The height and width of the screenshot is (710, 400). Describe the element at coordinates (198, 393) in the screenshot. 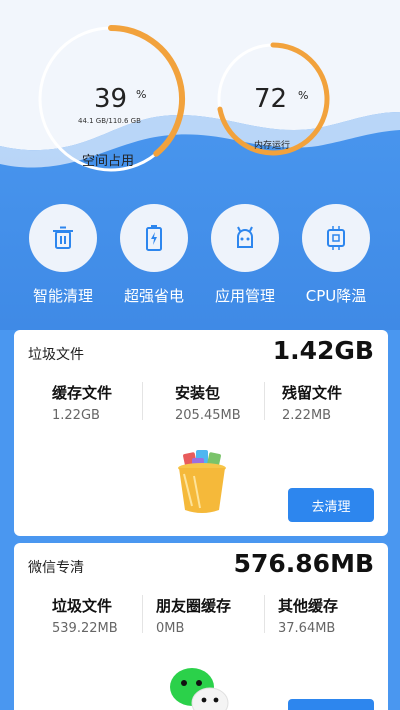

I see `stat-label: 安装包` at that location.